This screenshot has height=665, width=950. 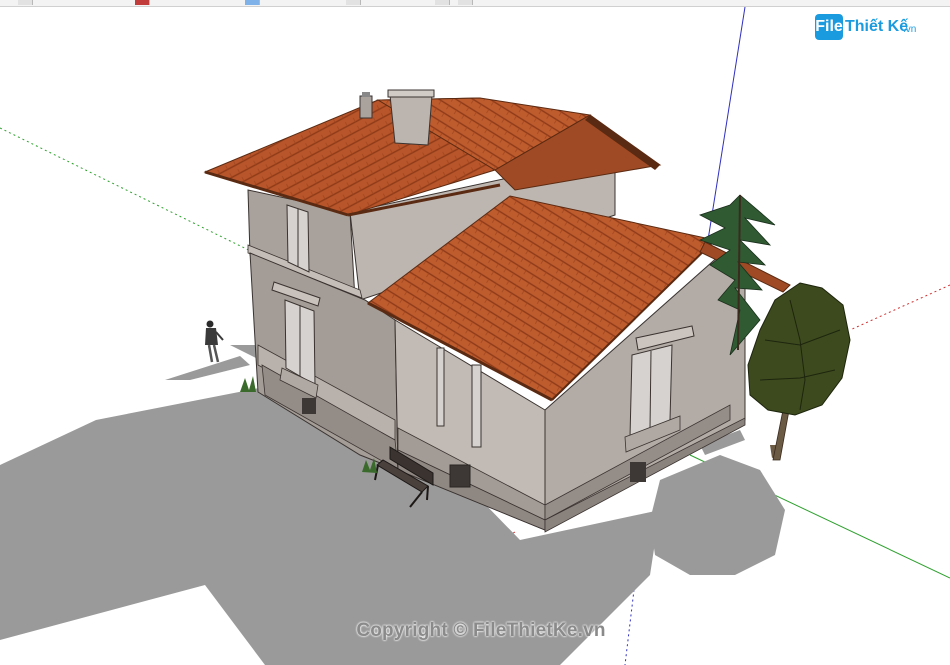 I want to click on copyright-watermark: Copyright © FileThietKe.vn, so click(x=475, y=631).